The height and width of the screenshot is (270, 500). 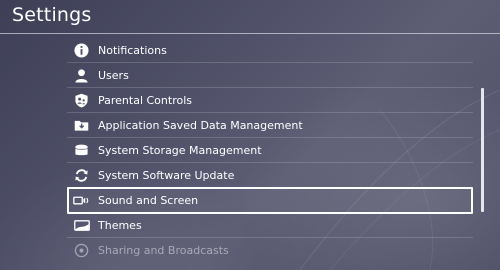 What do you see at coordinates (163, 250) in the screenshot?
I see `menu-item-label: Sharing and Broadcasts` at bounding box center [163, 250].